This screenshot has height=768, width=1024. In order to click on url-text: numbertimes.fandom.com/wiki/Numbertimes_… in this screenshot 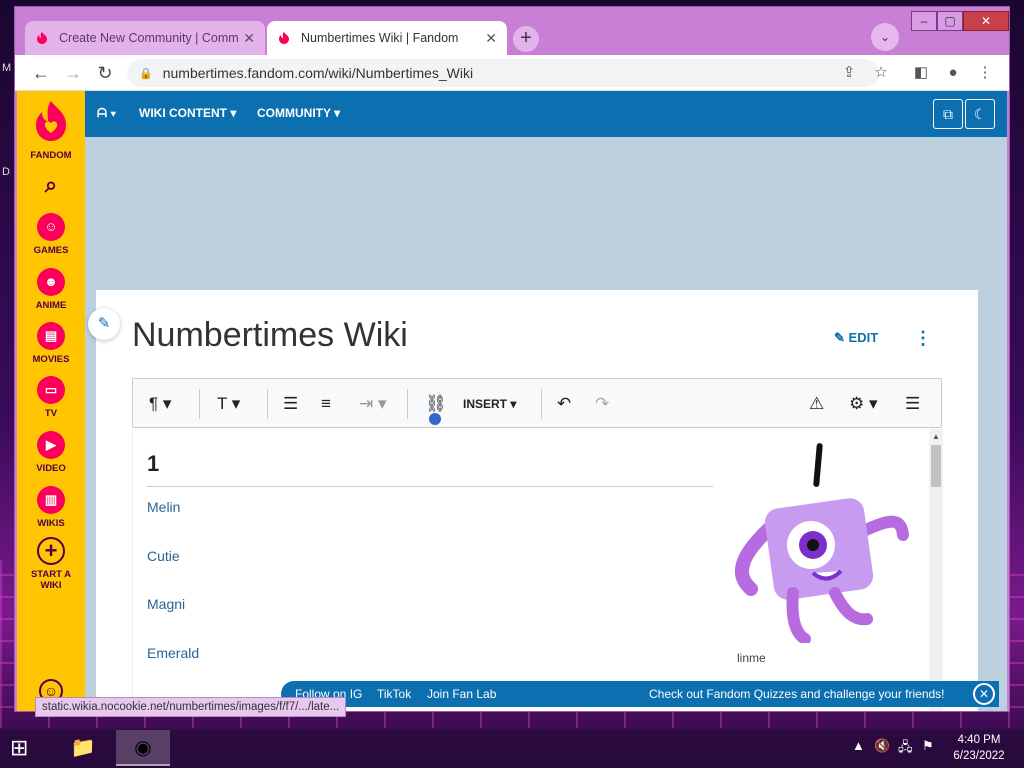, I will do `click(318, 73)`.